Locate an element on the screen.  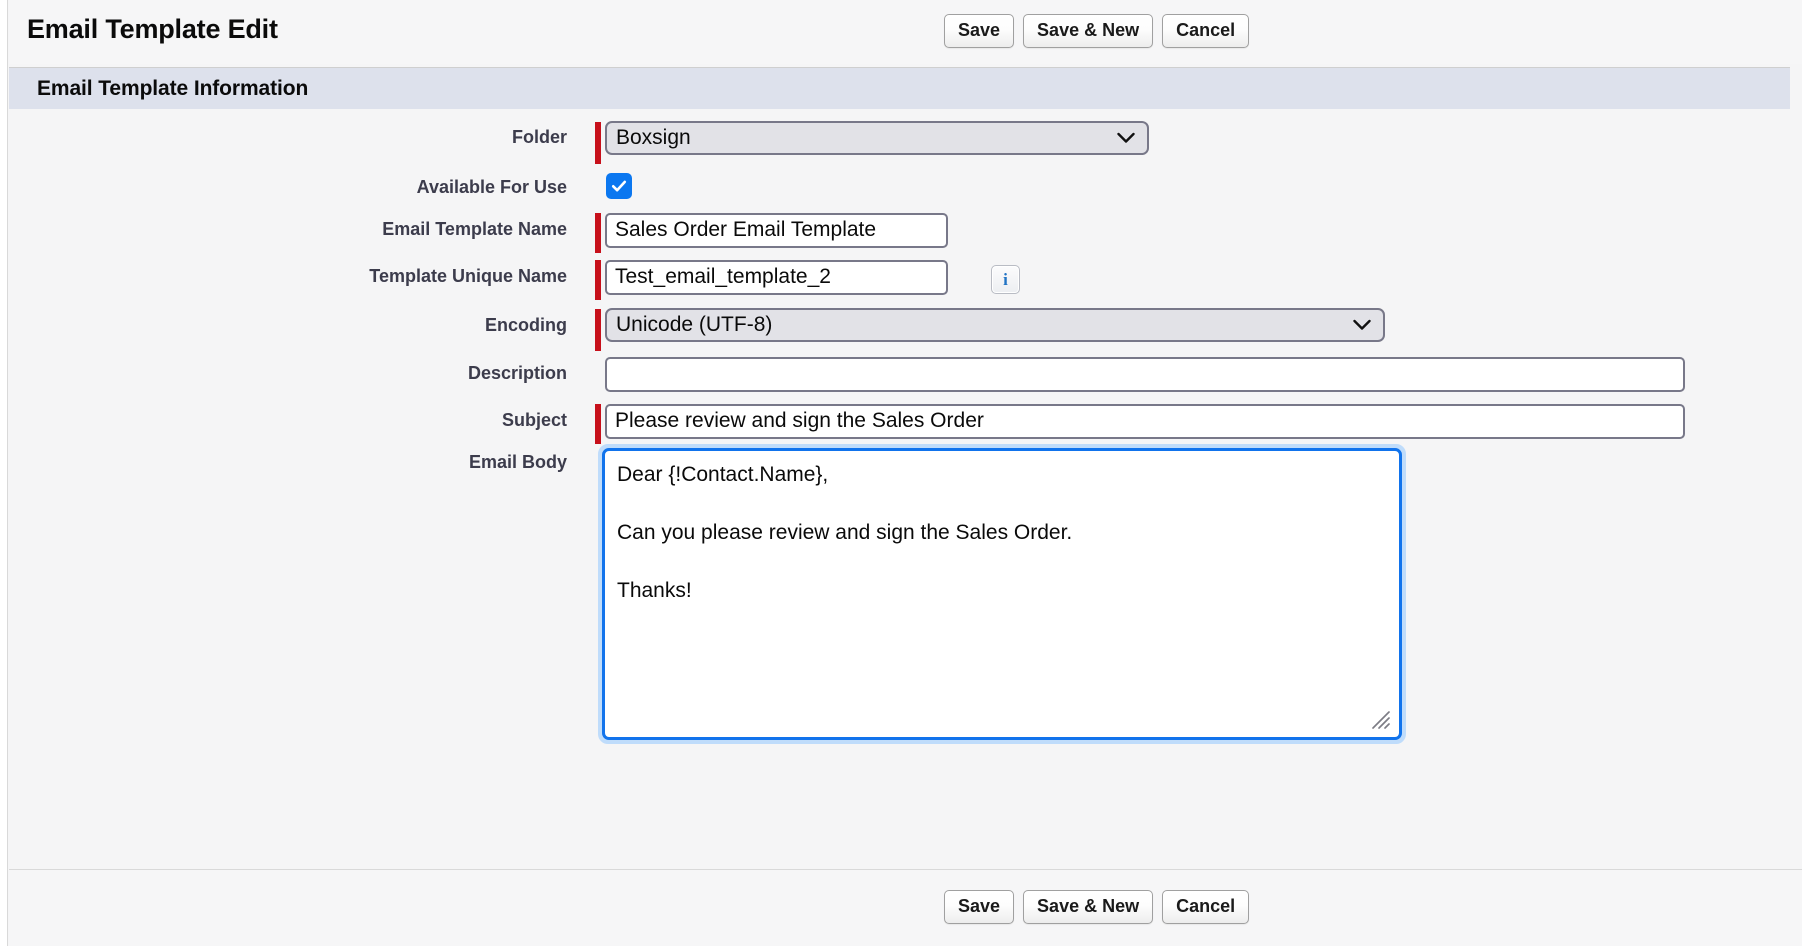
available-for-use-checkbox is located at coordinates (619, 186).